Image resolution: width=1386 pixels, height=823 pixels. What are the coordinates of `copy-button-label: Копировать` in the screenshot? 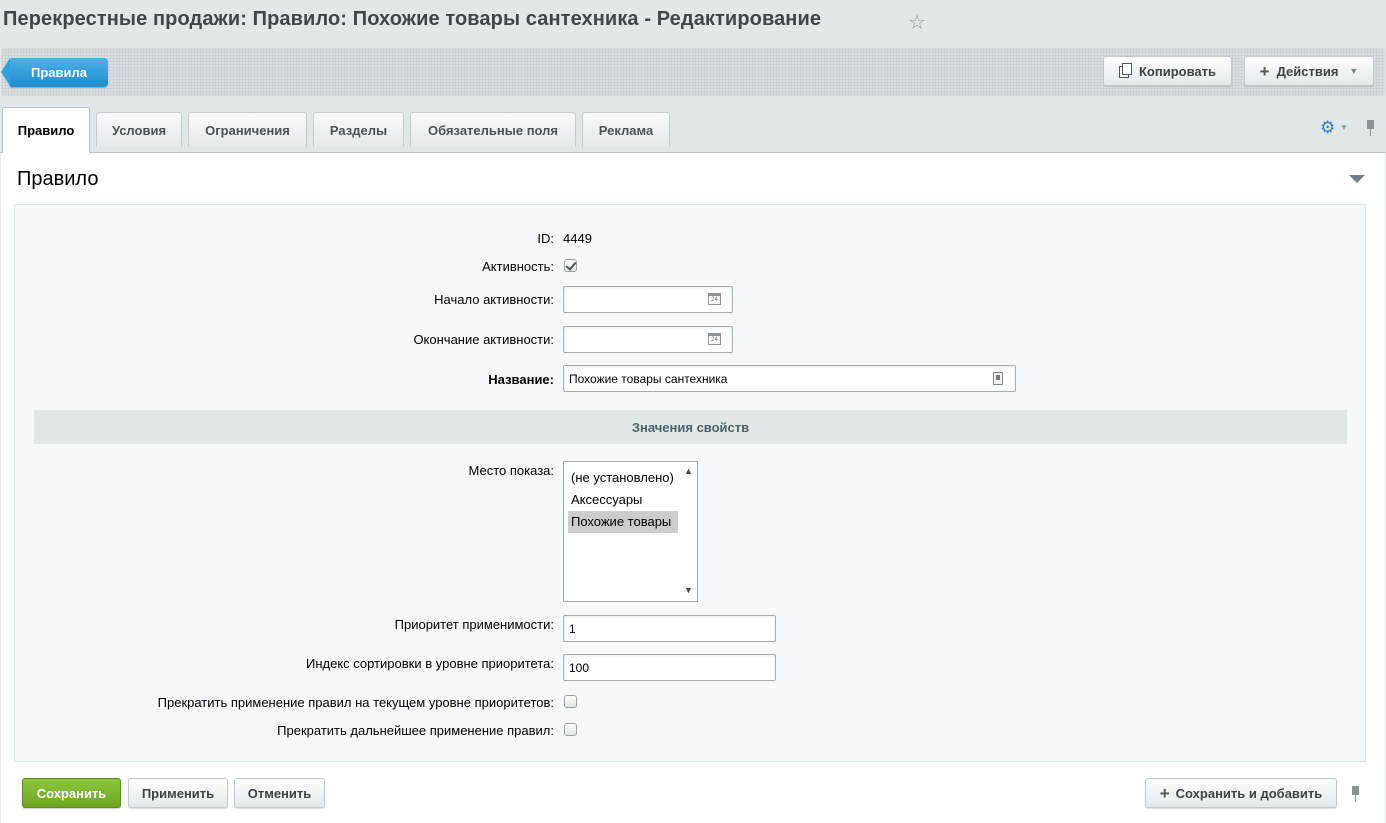 It's located at (1177, 71).